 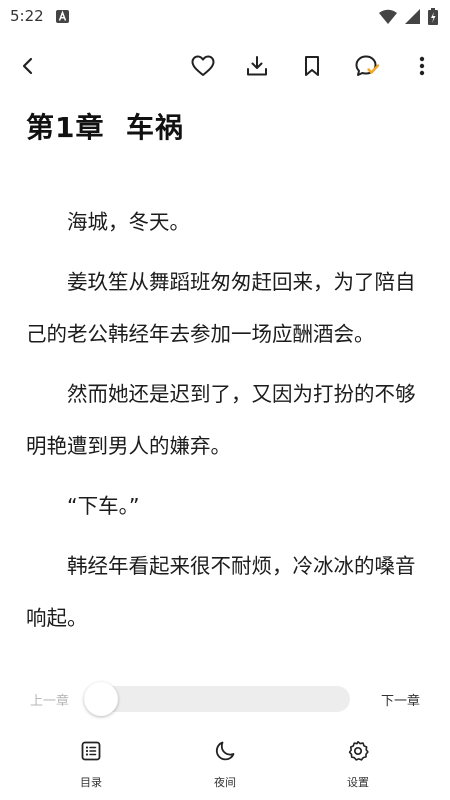 What do you see at coordinates (91, 782) in the screenshot?
I see `table-of-contents-label: 目录` at bounding box center [91, 782].